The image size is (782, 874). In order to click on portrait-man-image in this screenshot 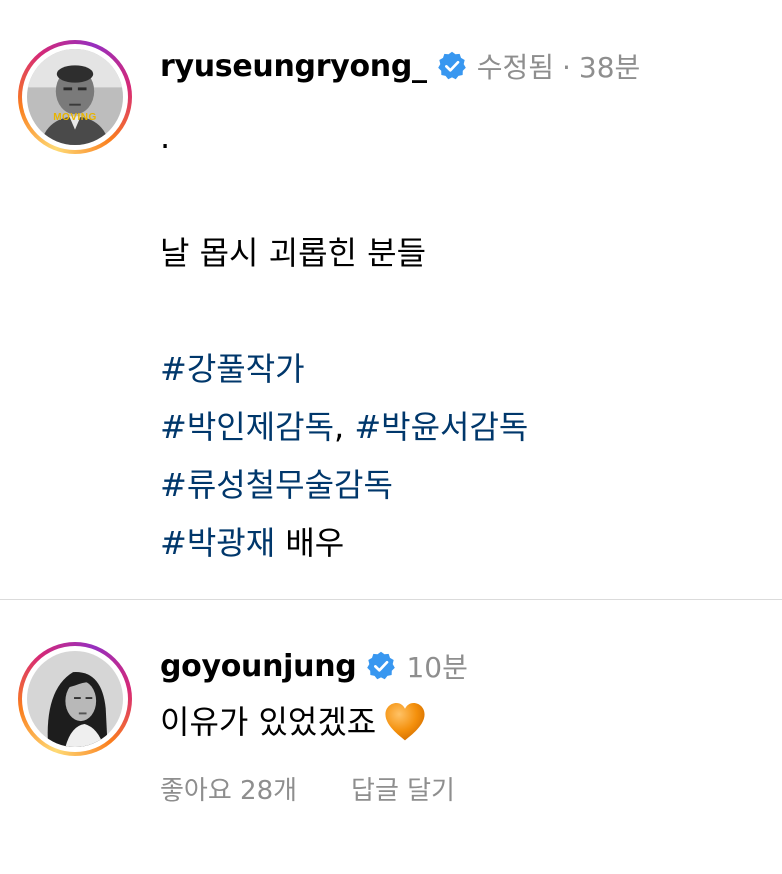, I will do `click(75, 97)`.